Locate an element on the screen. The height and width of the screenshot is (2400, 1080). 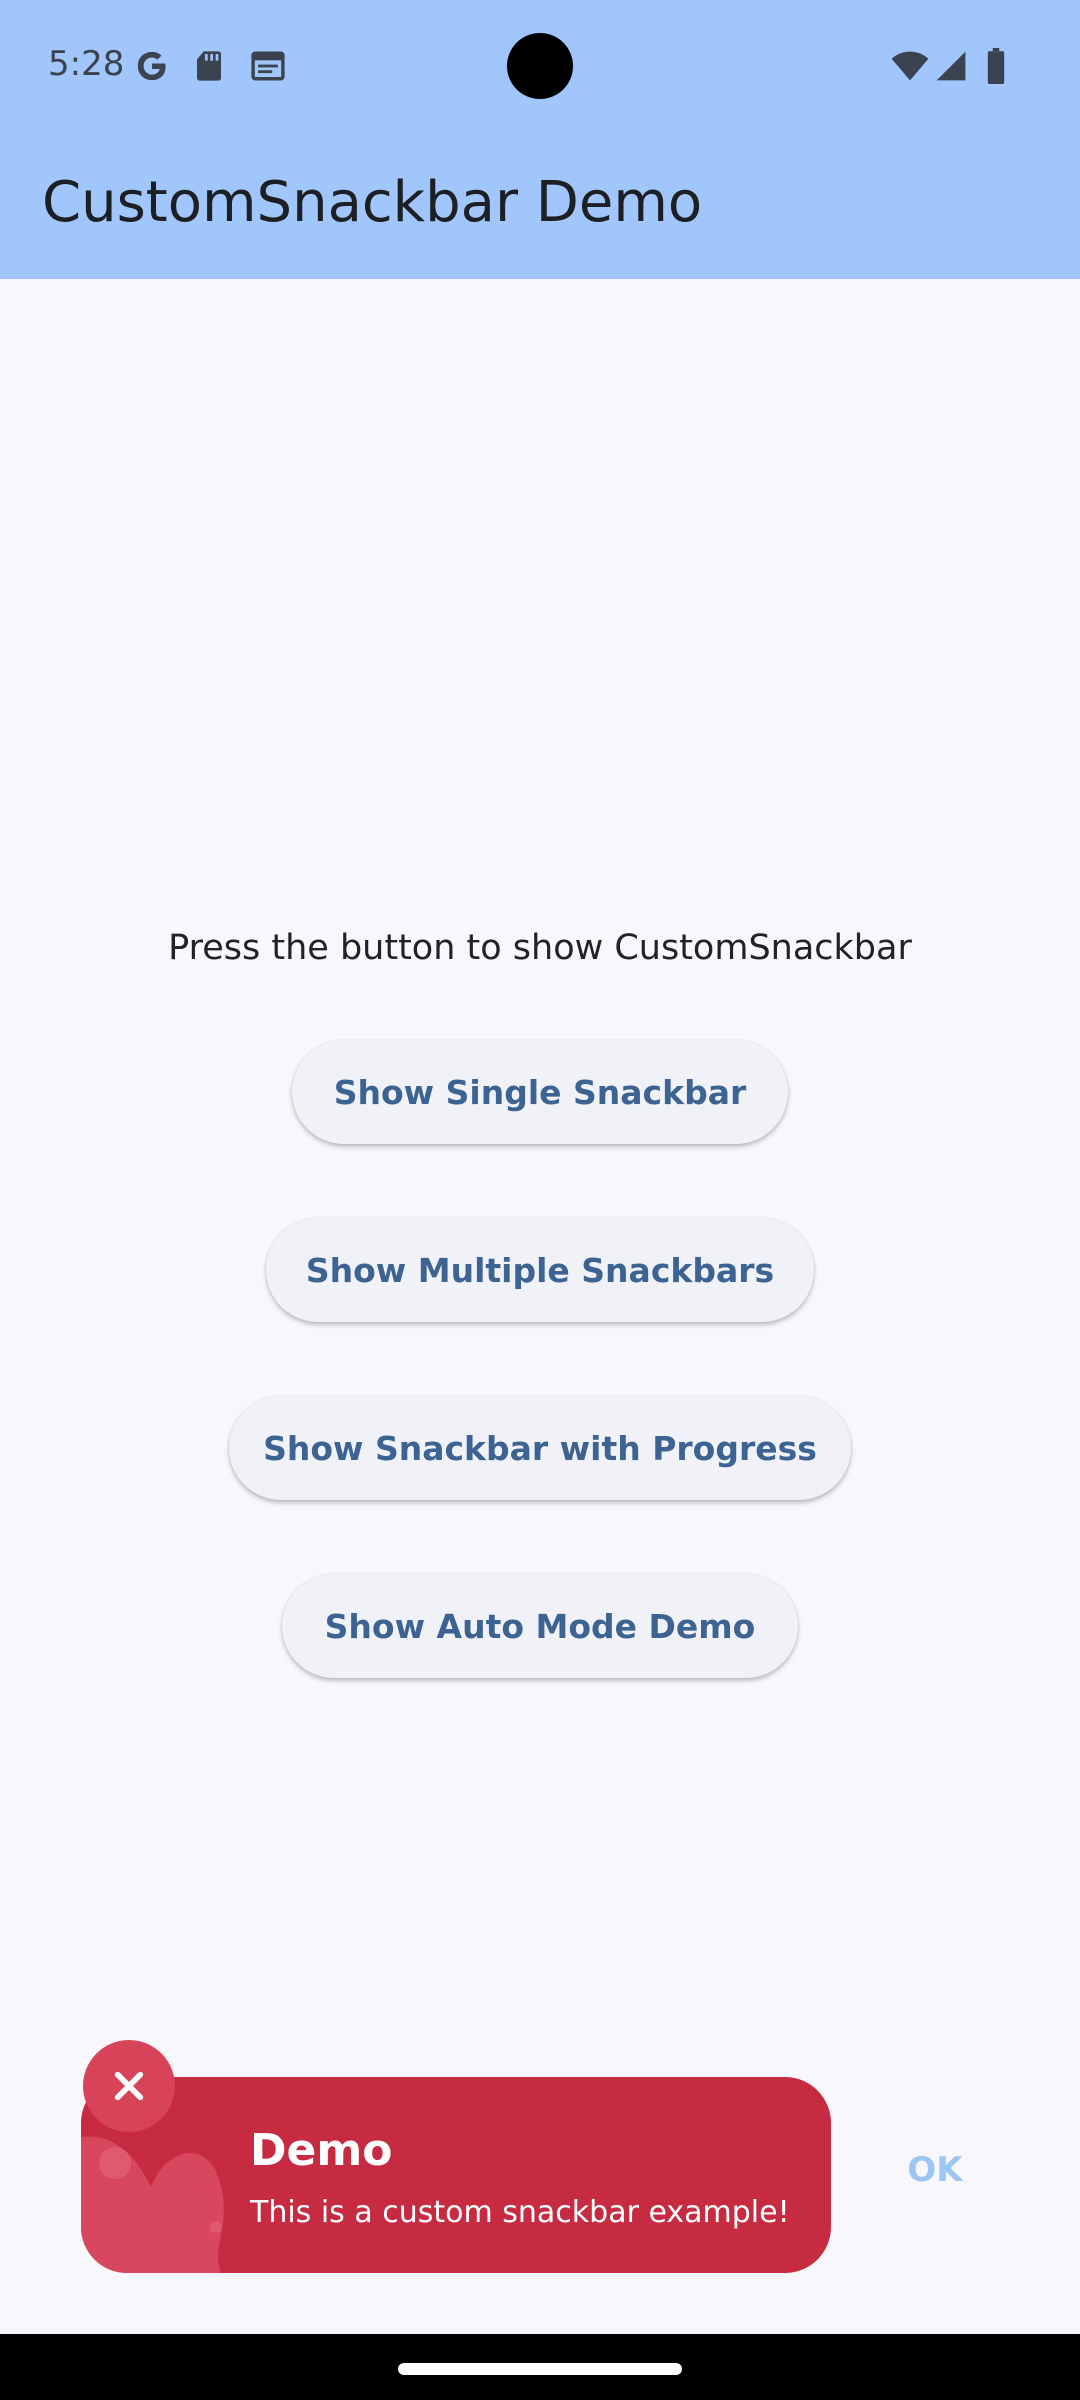
home-gesture-handle is located at coordinates (540, 2369).